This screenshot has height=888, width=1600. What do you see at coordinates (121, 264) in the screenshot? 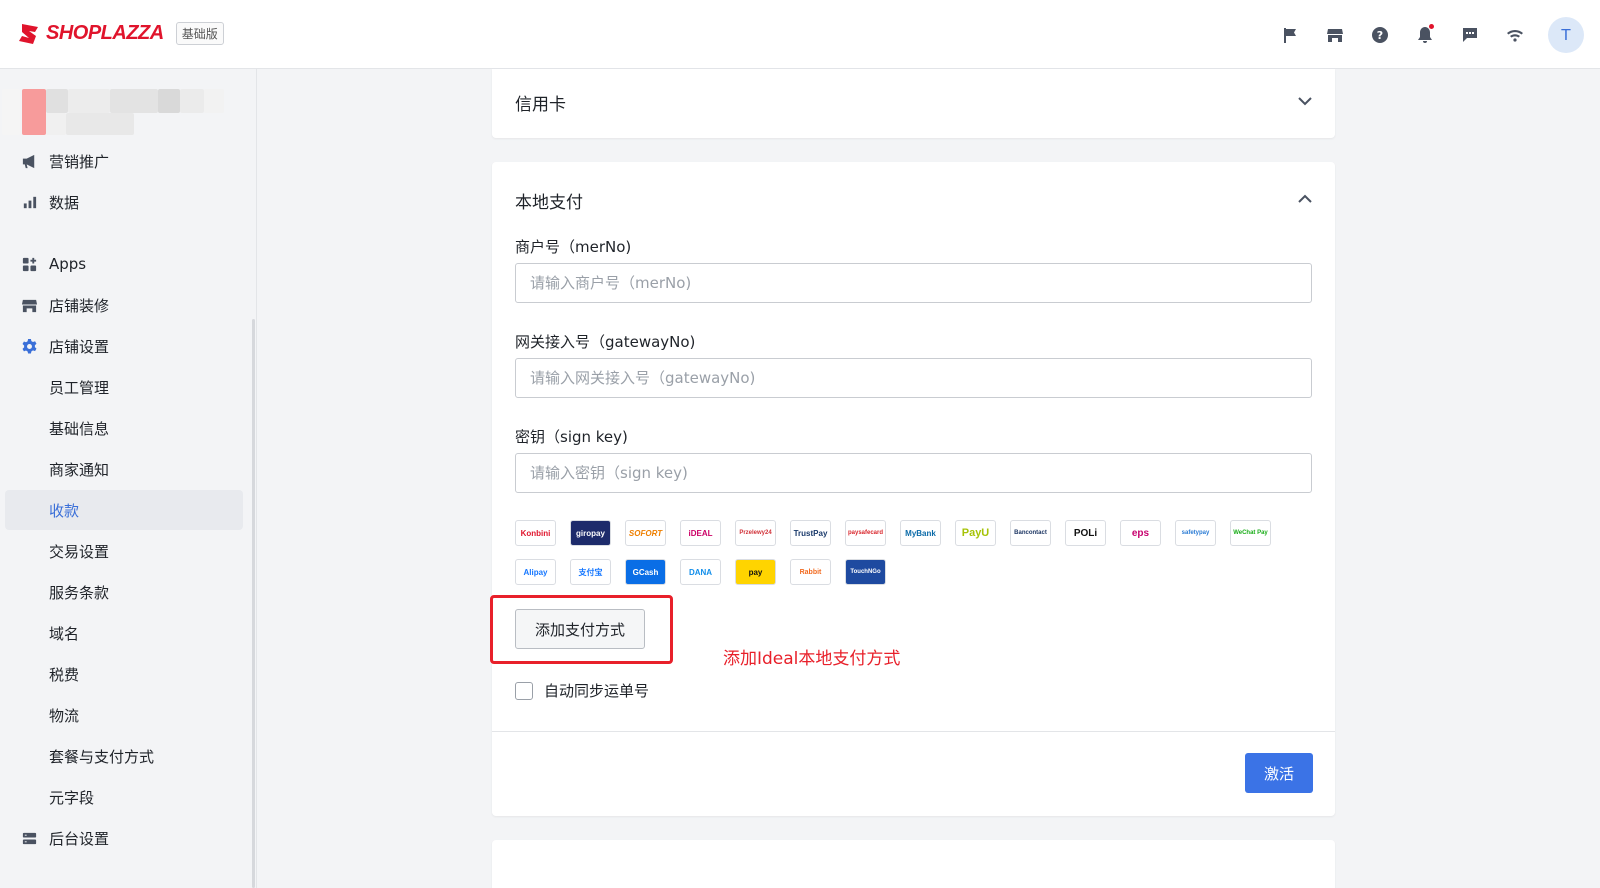
I see `sidebar-item-apps: Apps` at bounding box center [121, 264].